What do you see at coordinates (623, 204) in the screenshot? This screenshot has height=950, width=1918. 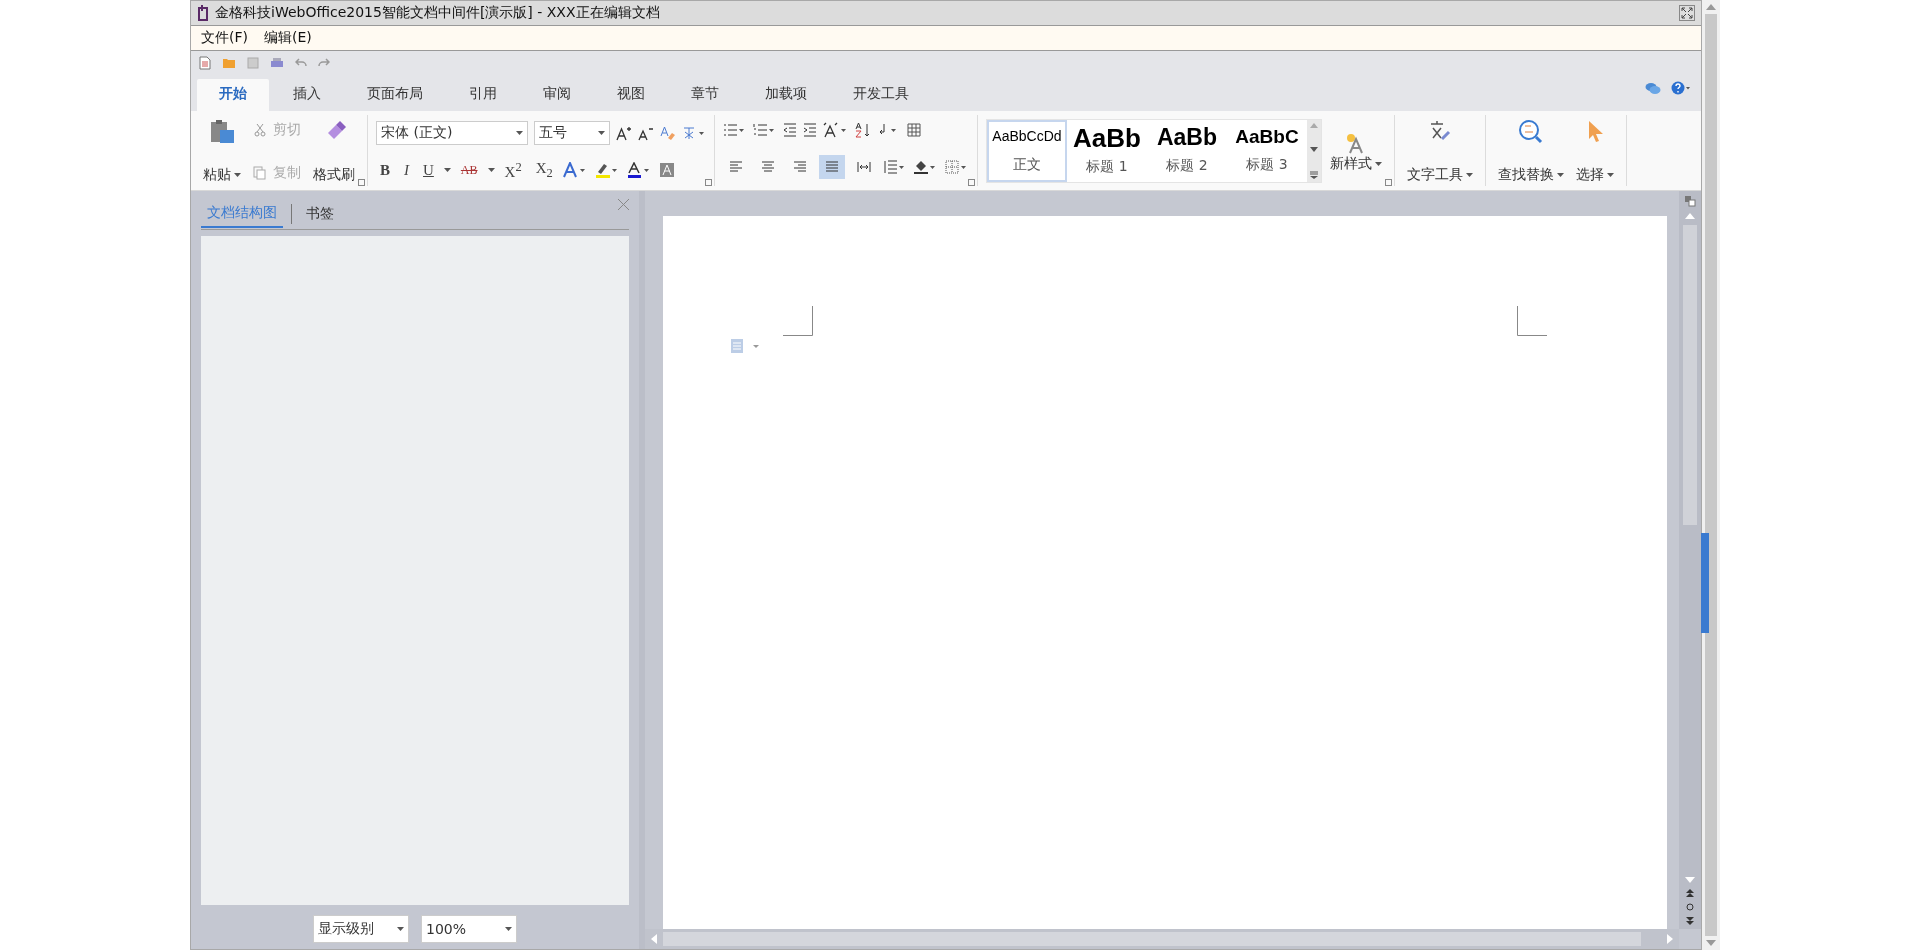 I see `close-icon` at bounding box center [623, 204].